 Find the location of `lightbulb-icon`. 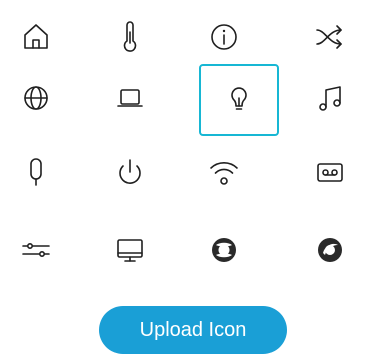

lightbulb-icon is located at coordinates (239, 98).